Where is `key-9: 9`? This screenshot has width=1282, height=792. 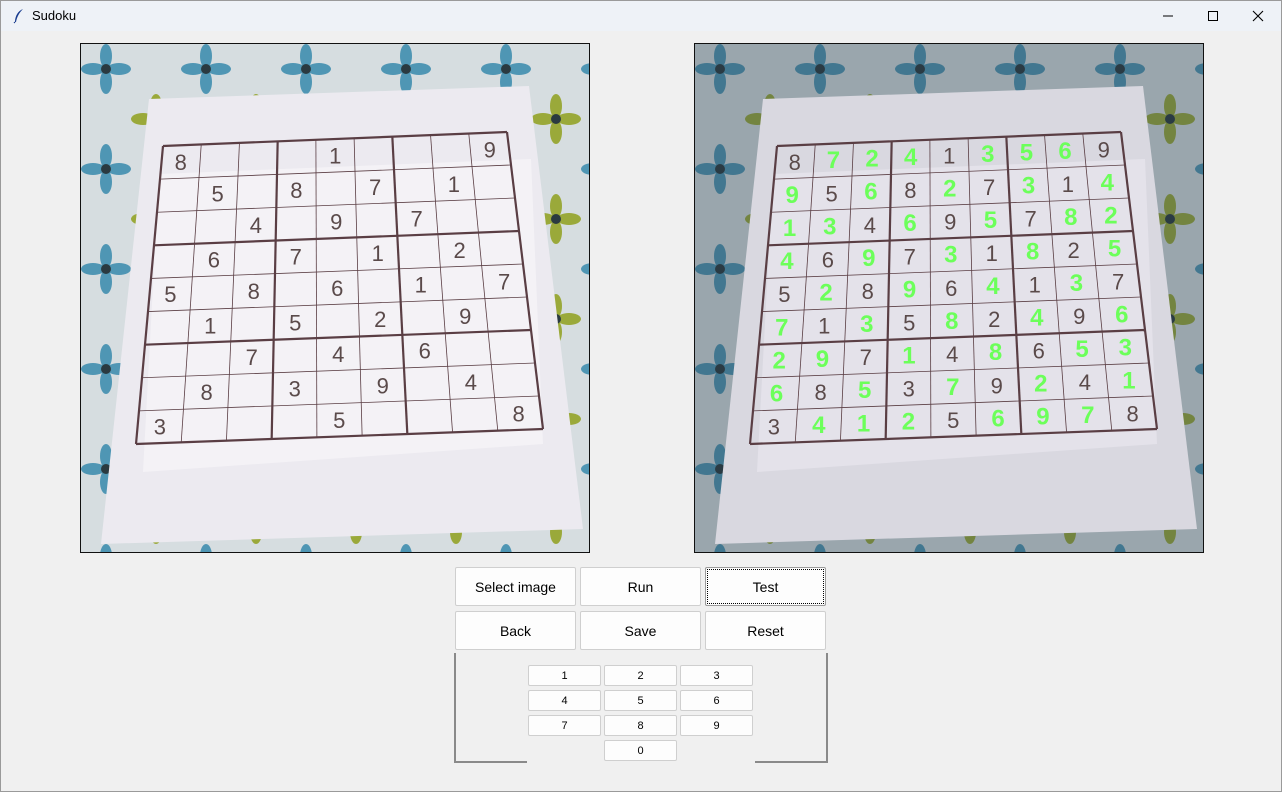
key-9: 9 is located at coordinates (716, 725).